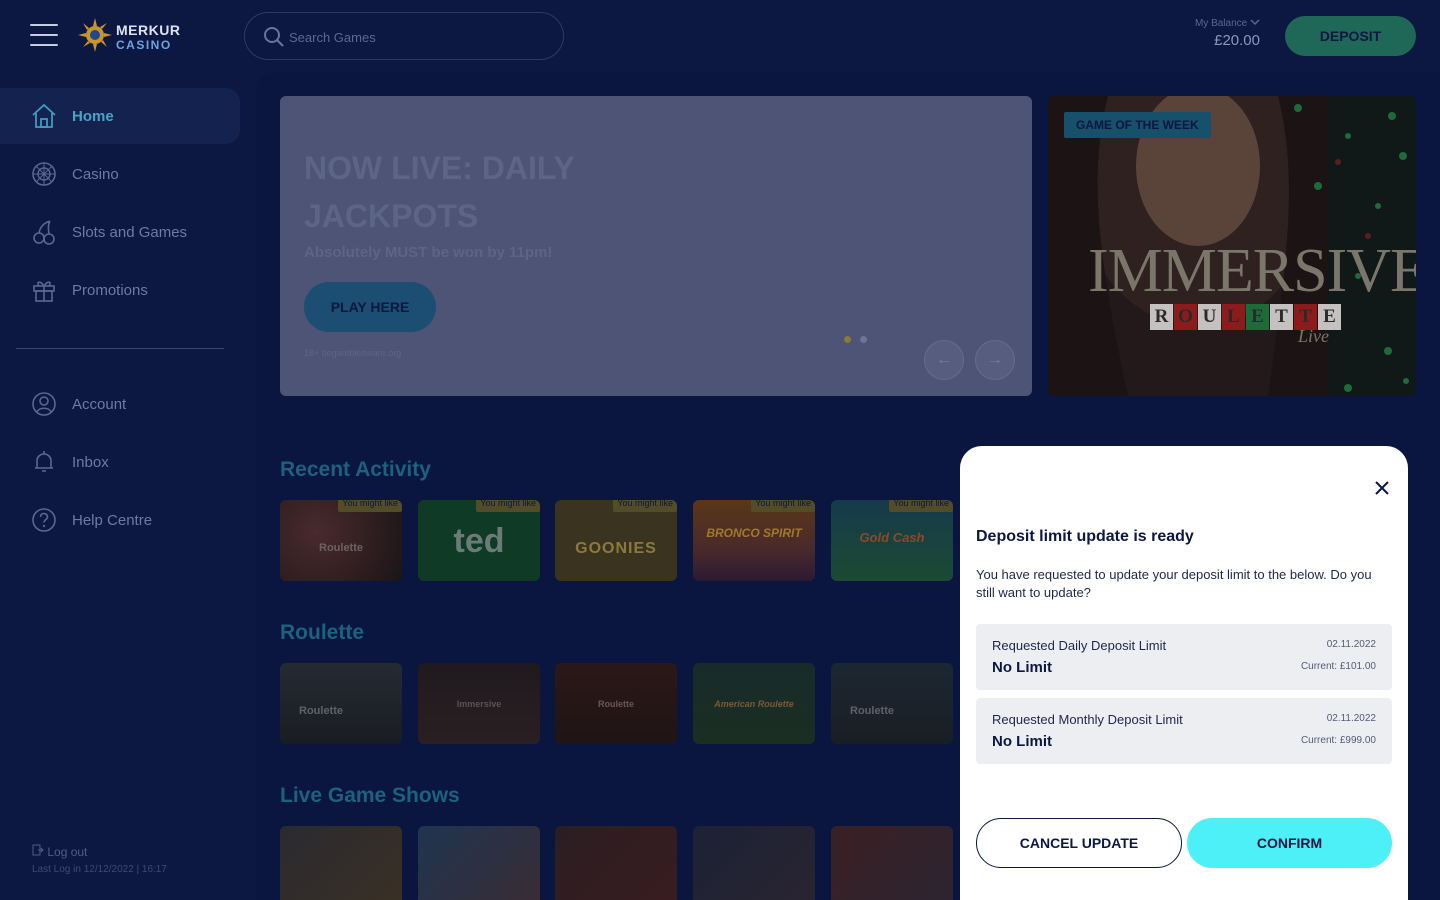  Describe the element at coordinates (95, 35) in the screenshot. I see `sun-logo-icon` at that location.